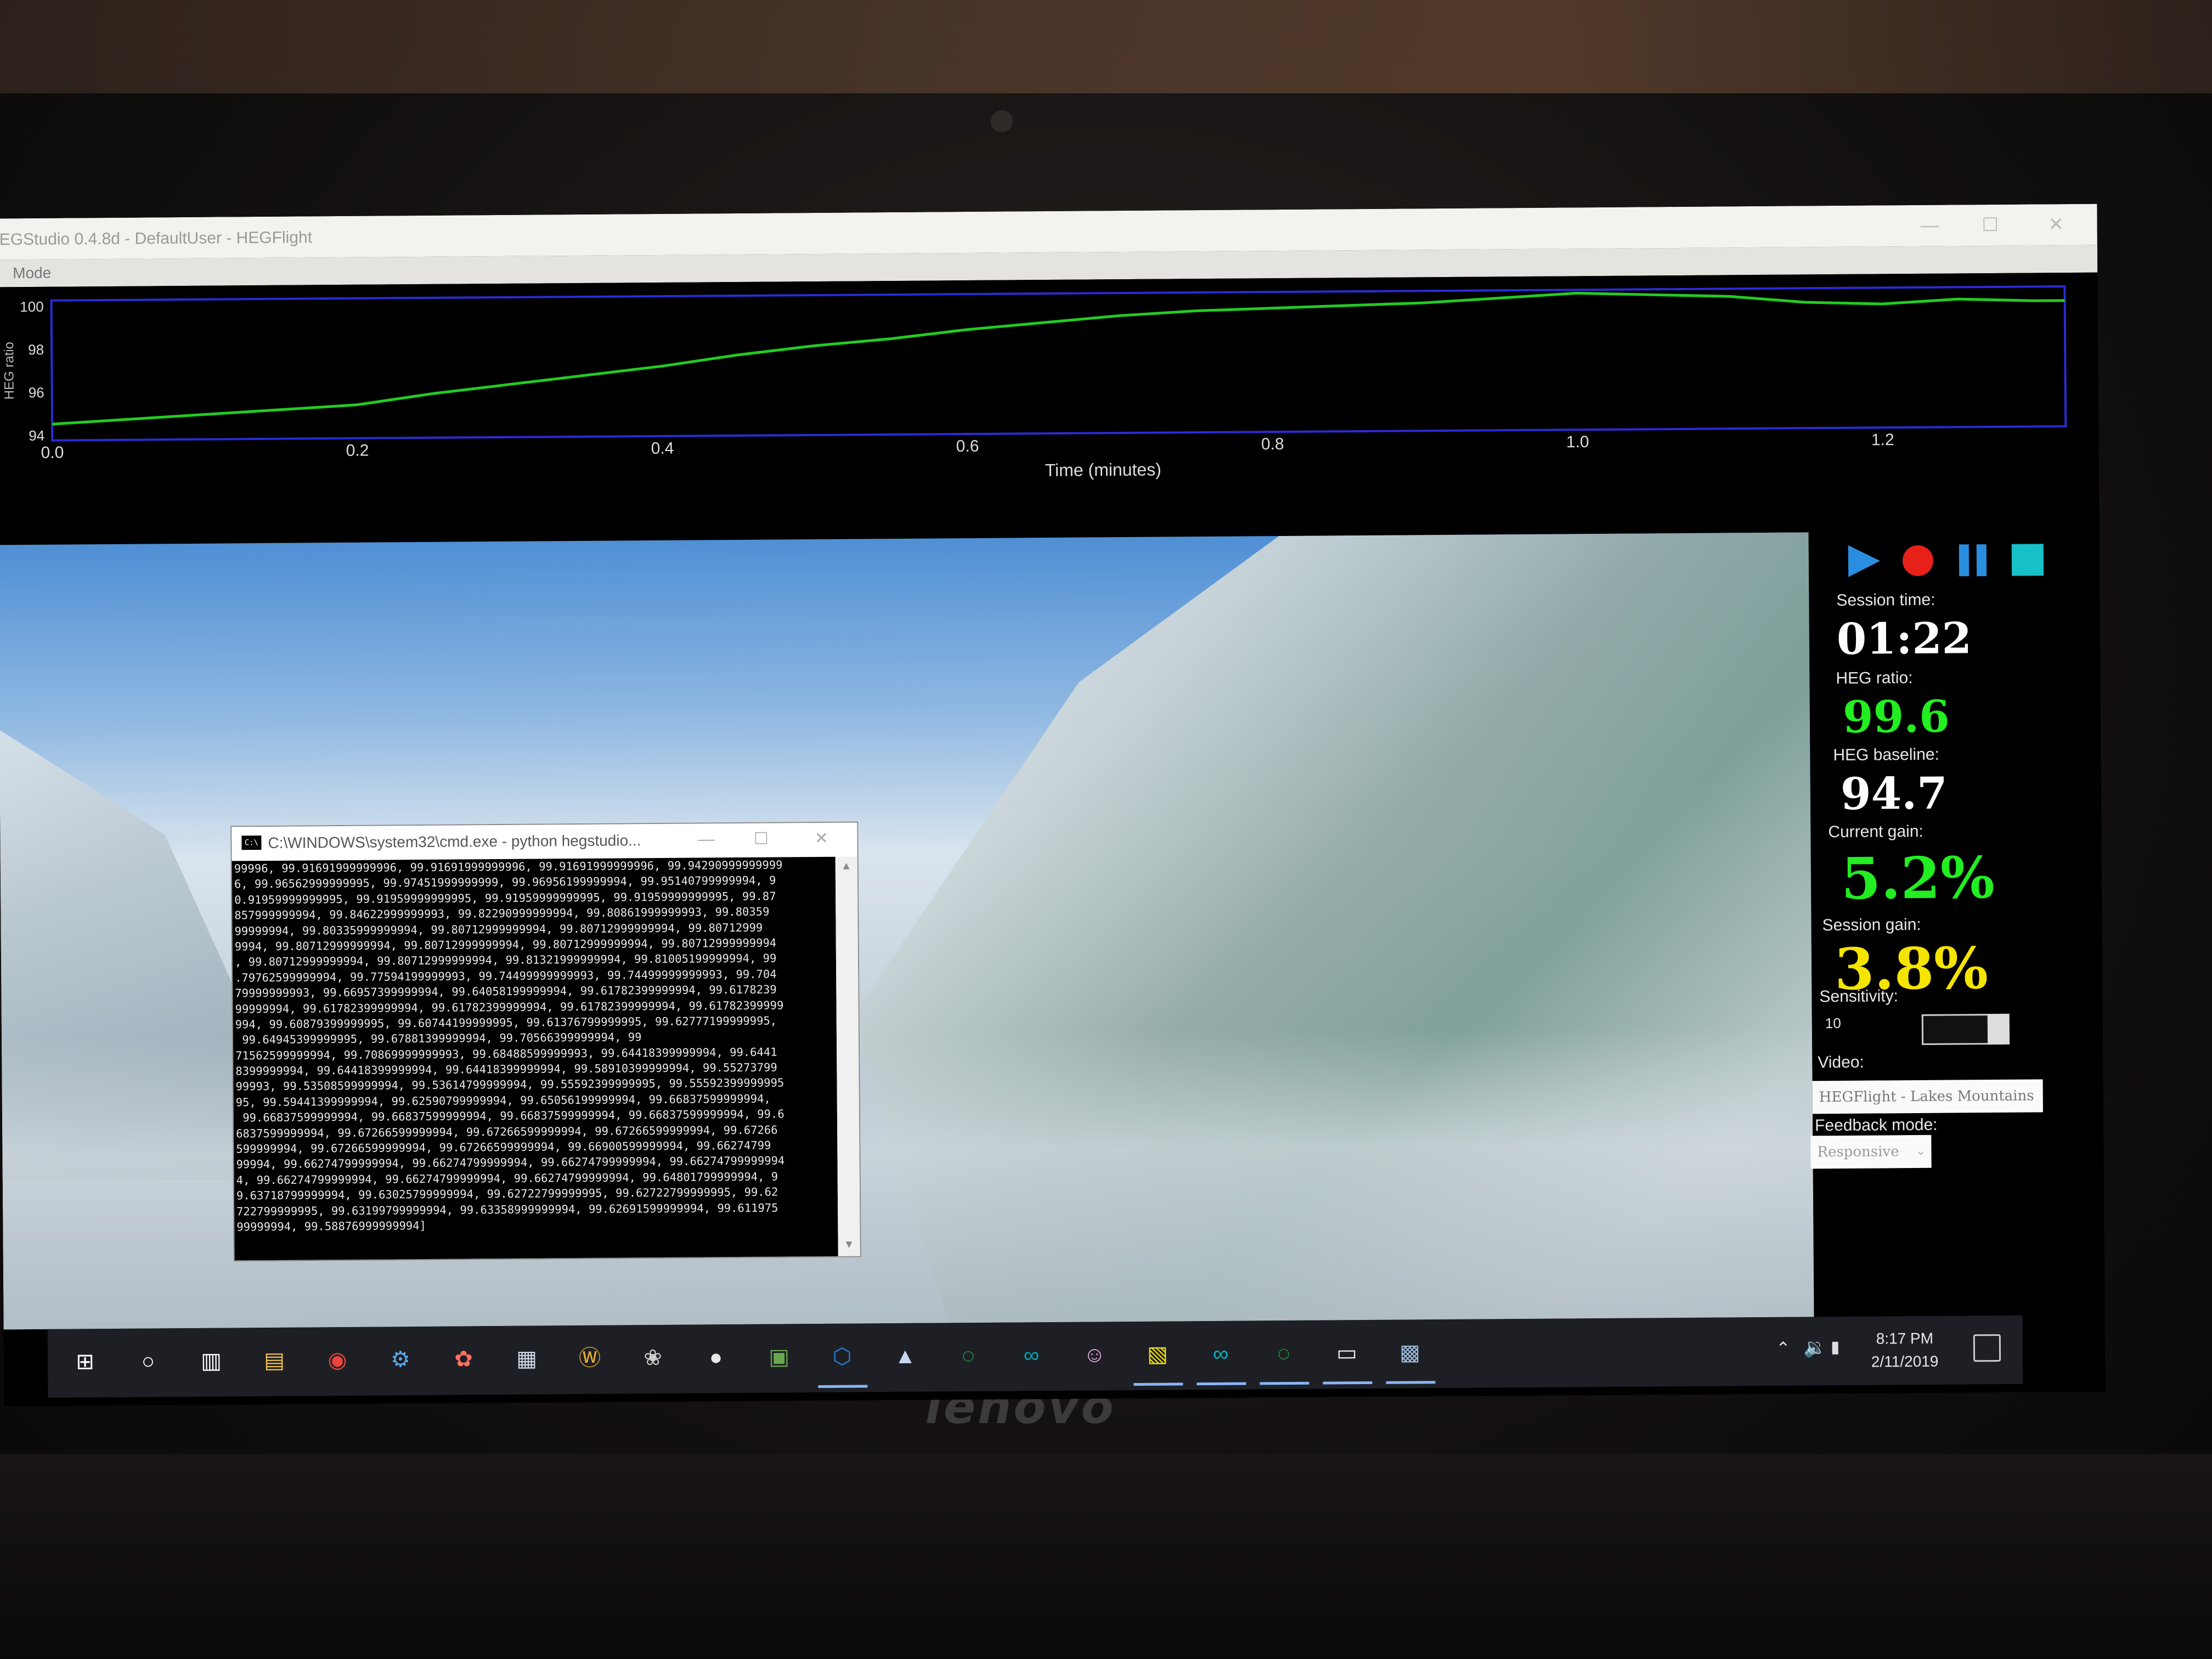 The image size is (2212, 1659). I want to click on github-icon: ☺, so click(1094, 1355).